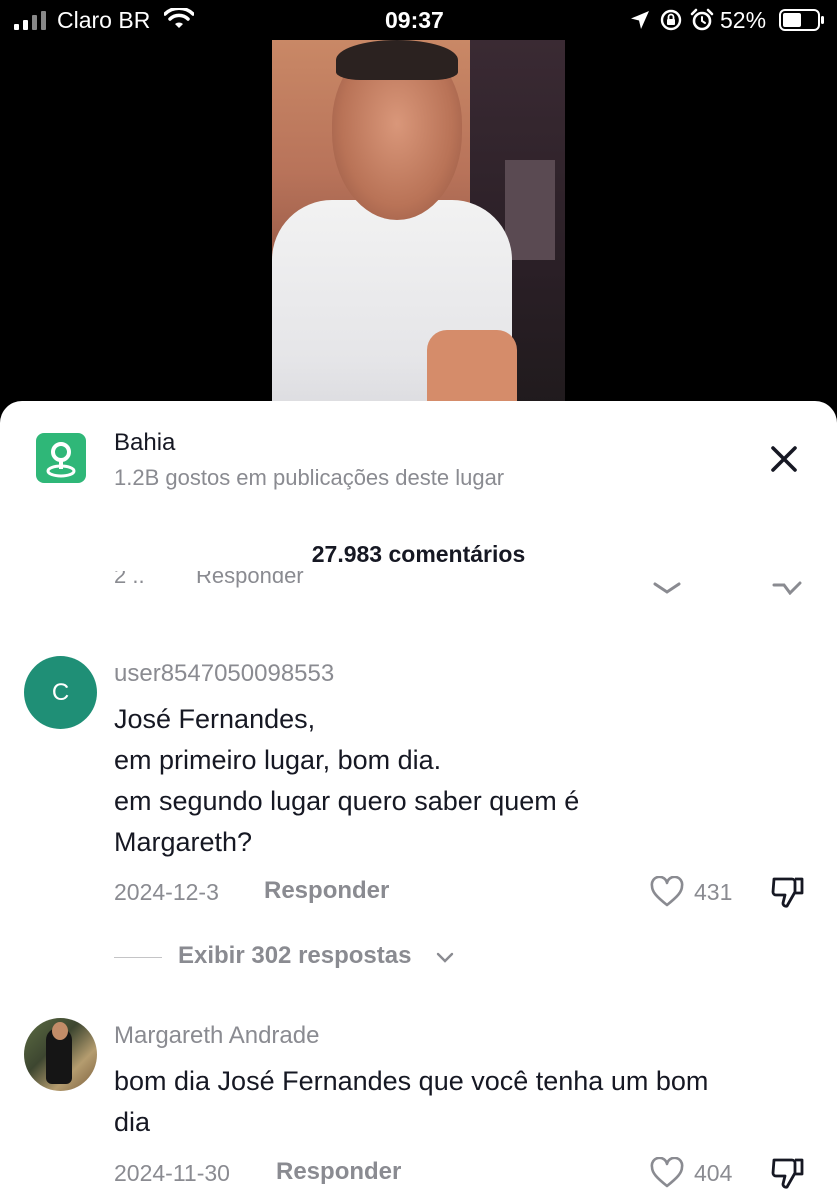  I want to click on like-count: 431, so click(713, 892).